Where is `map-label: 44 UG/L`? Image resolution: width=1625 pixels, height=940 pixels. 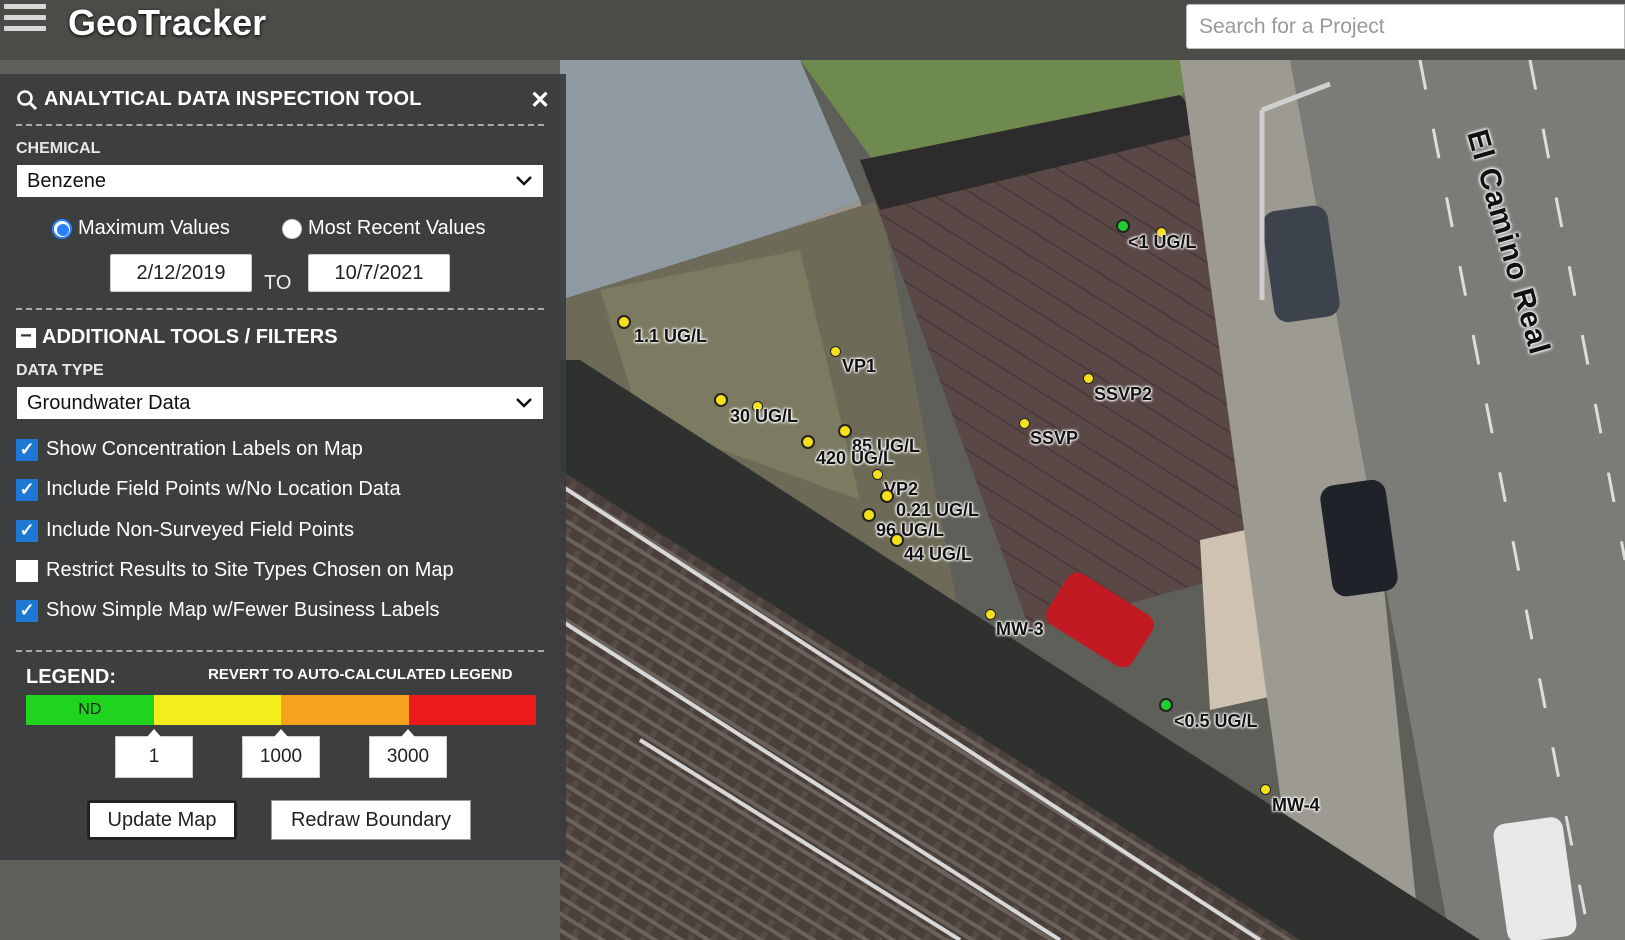 map-label: 44 UG/L is located at coordinates (938, 554).